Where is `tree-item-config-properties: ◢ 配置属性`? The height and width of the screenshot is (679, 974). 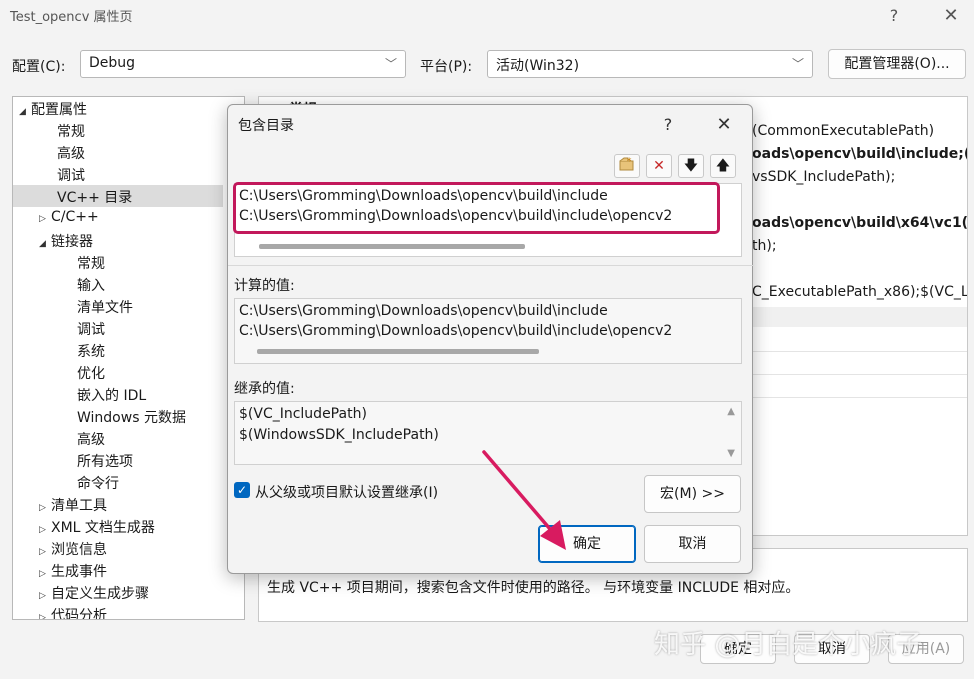
tree-item-config-properties: ◢ 配置属性 is located at coordinates (53, 109).